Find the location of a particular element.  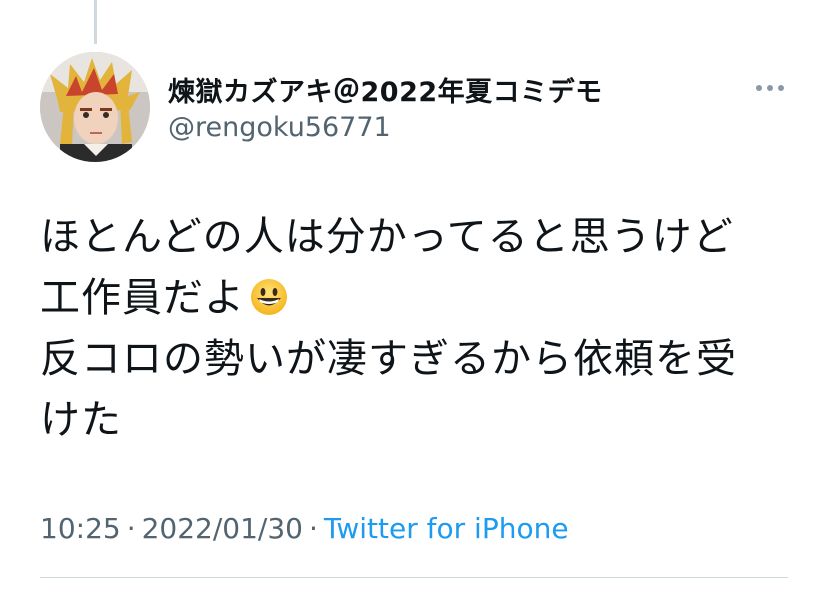

avatar-image is located at coordinates (95, 107).